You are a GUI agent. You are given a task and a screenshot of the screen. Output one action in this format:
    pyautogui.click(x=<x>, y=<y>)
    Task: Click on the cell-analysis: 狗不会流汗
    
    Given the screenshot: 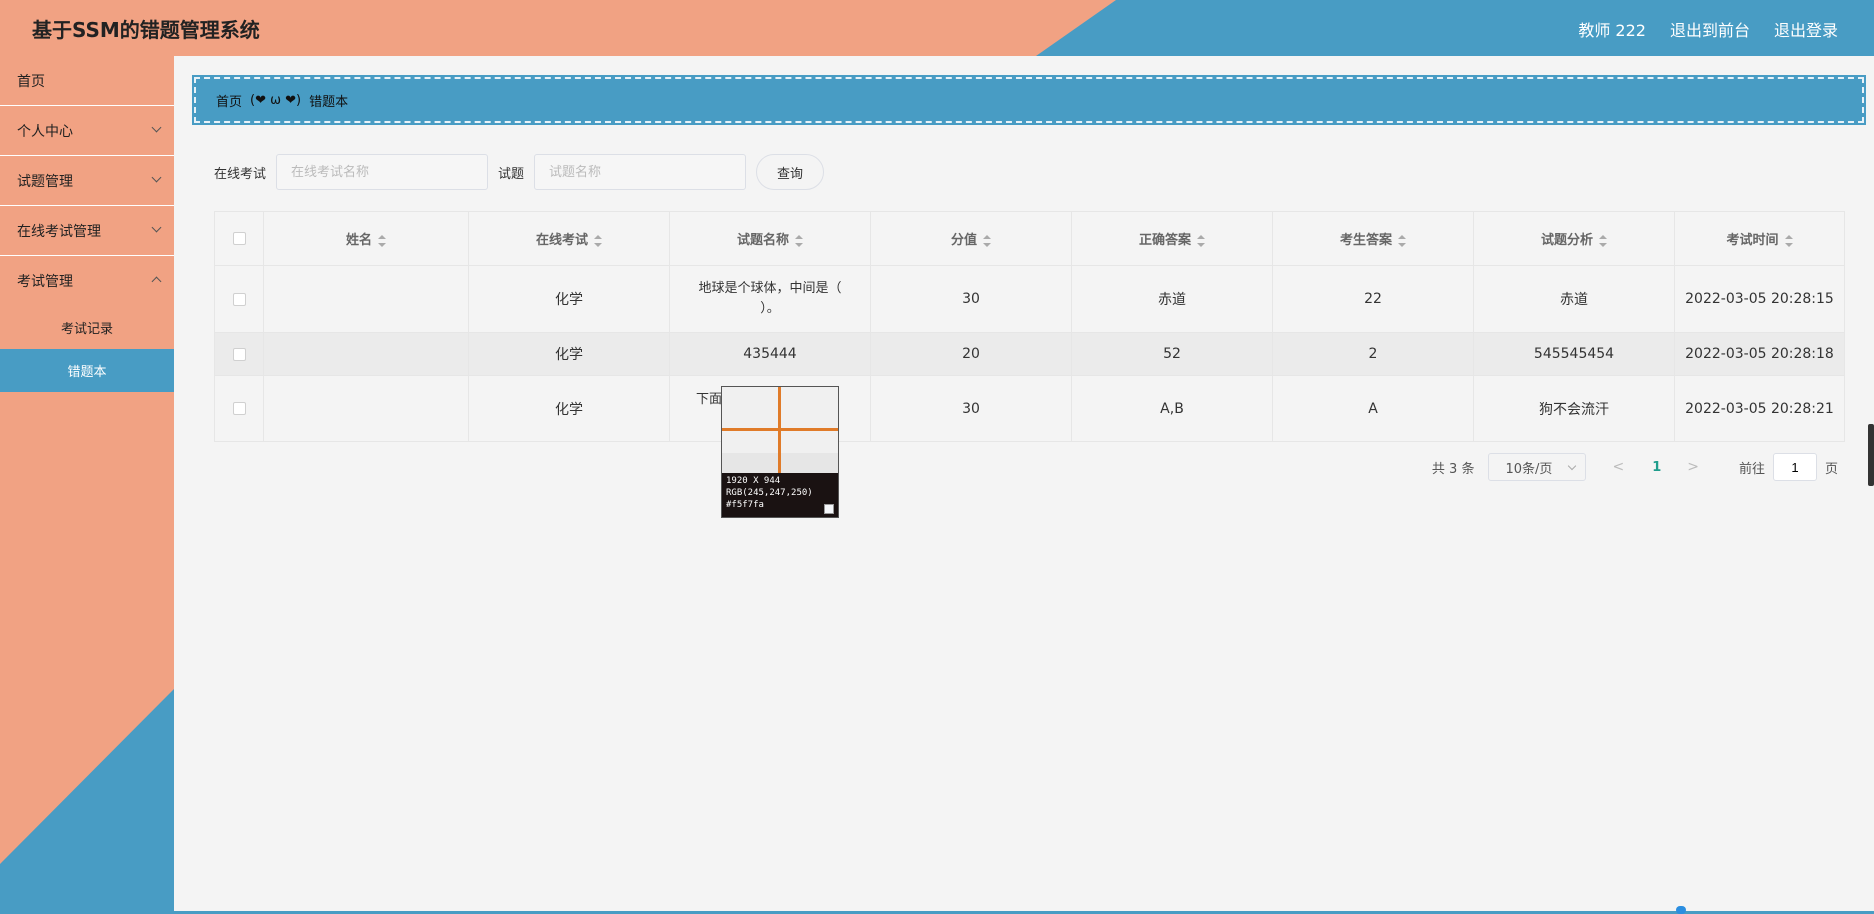 What is the action you would take?
    pyautogui.click(x=1574, y=408)
    